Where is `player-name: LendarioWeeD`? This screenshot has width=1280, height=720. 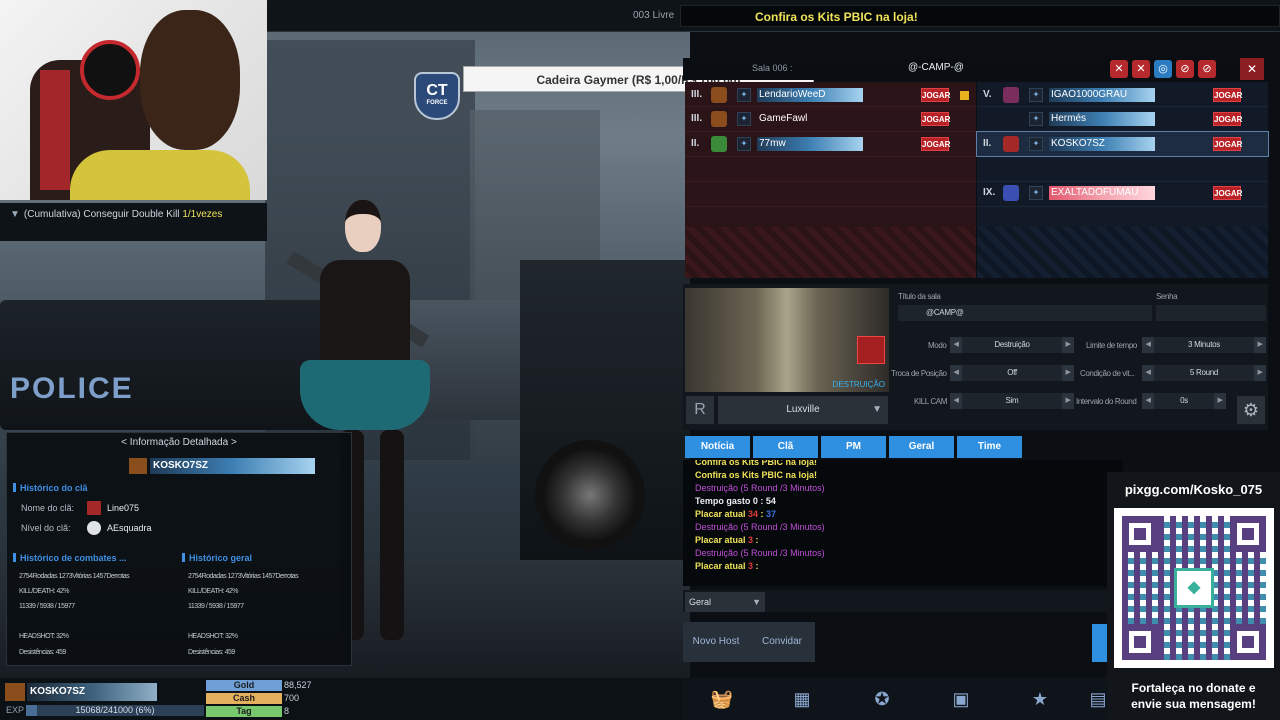 player-name: LendarioWeeD is located at coordinates (810, 95).